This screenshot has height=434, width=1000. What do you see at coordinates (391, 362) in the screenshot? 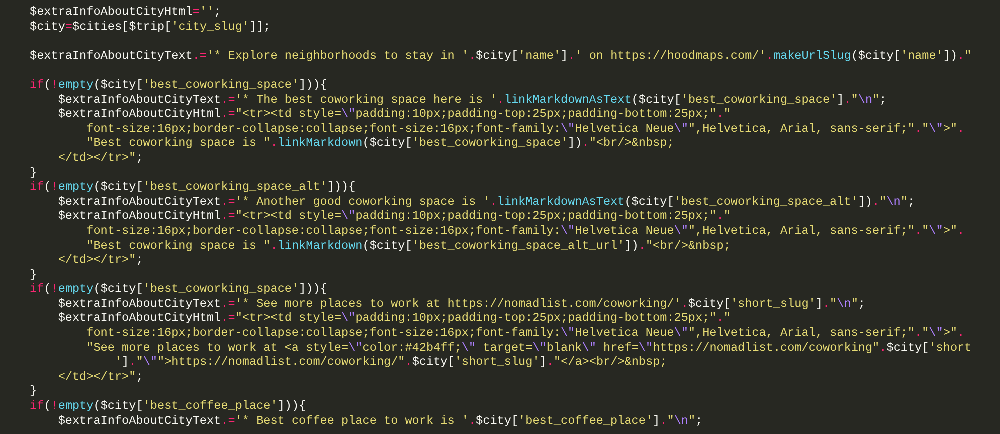
I see `code-line: ']."\"">https://nomadlist.com/coworking/".$city['short_slug']."</a><br/>&nbsp;` at bounding box center [391, 362].